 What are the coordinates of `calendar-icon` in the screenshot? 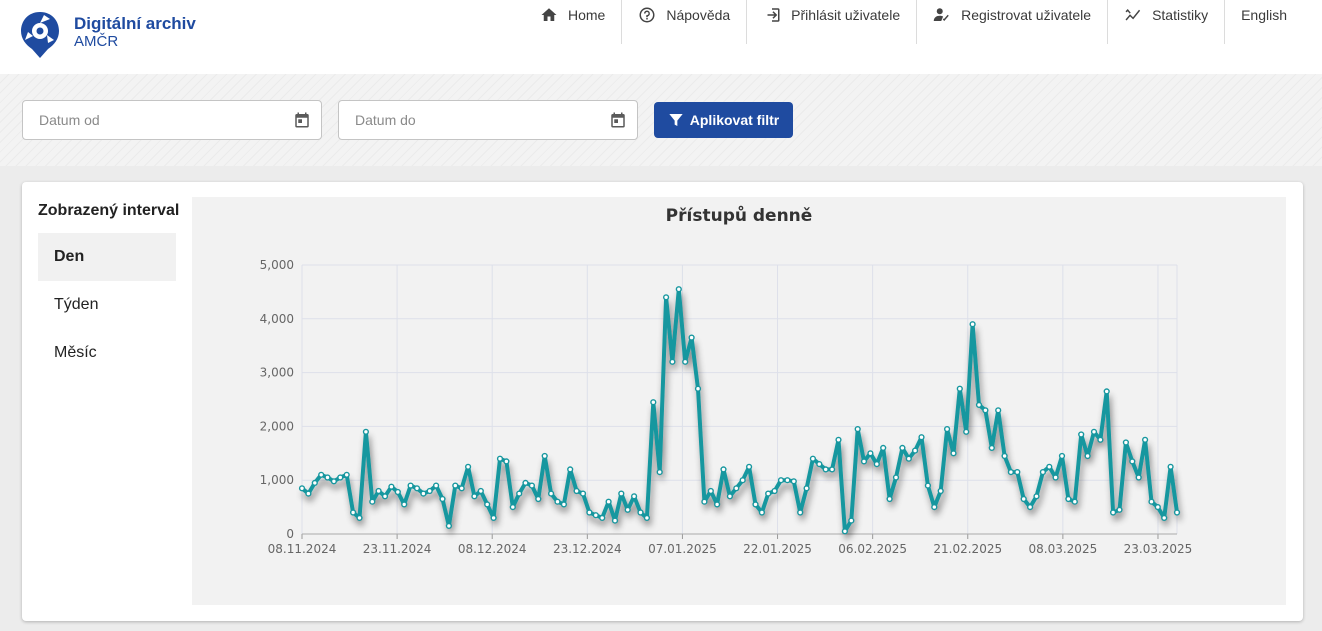 It's located at (302, 120).